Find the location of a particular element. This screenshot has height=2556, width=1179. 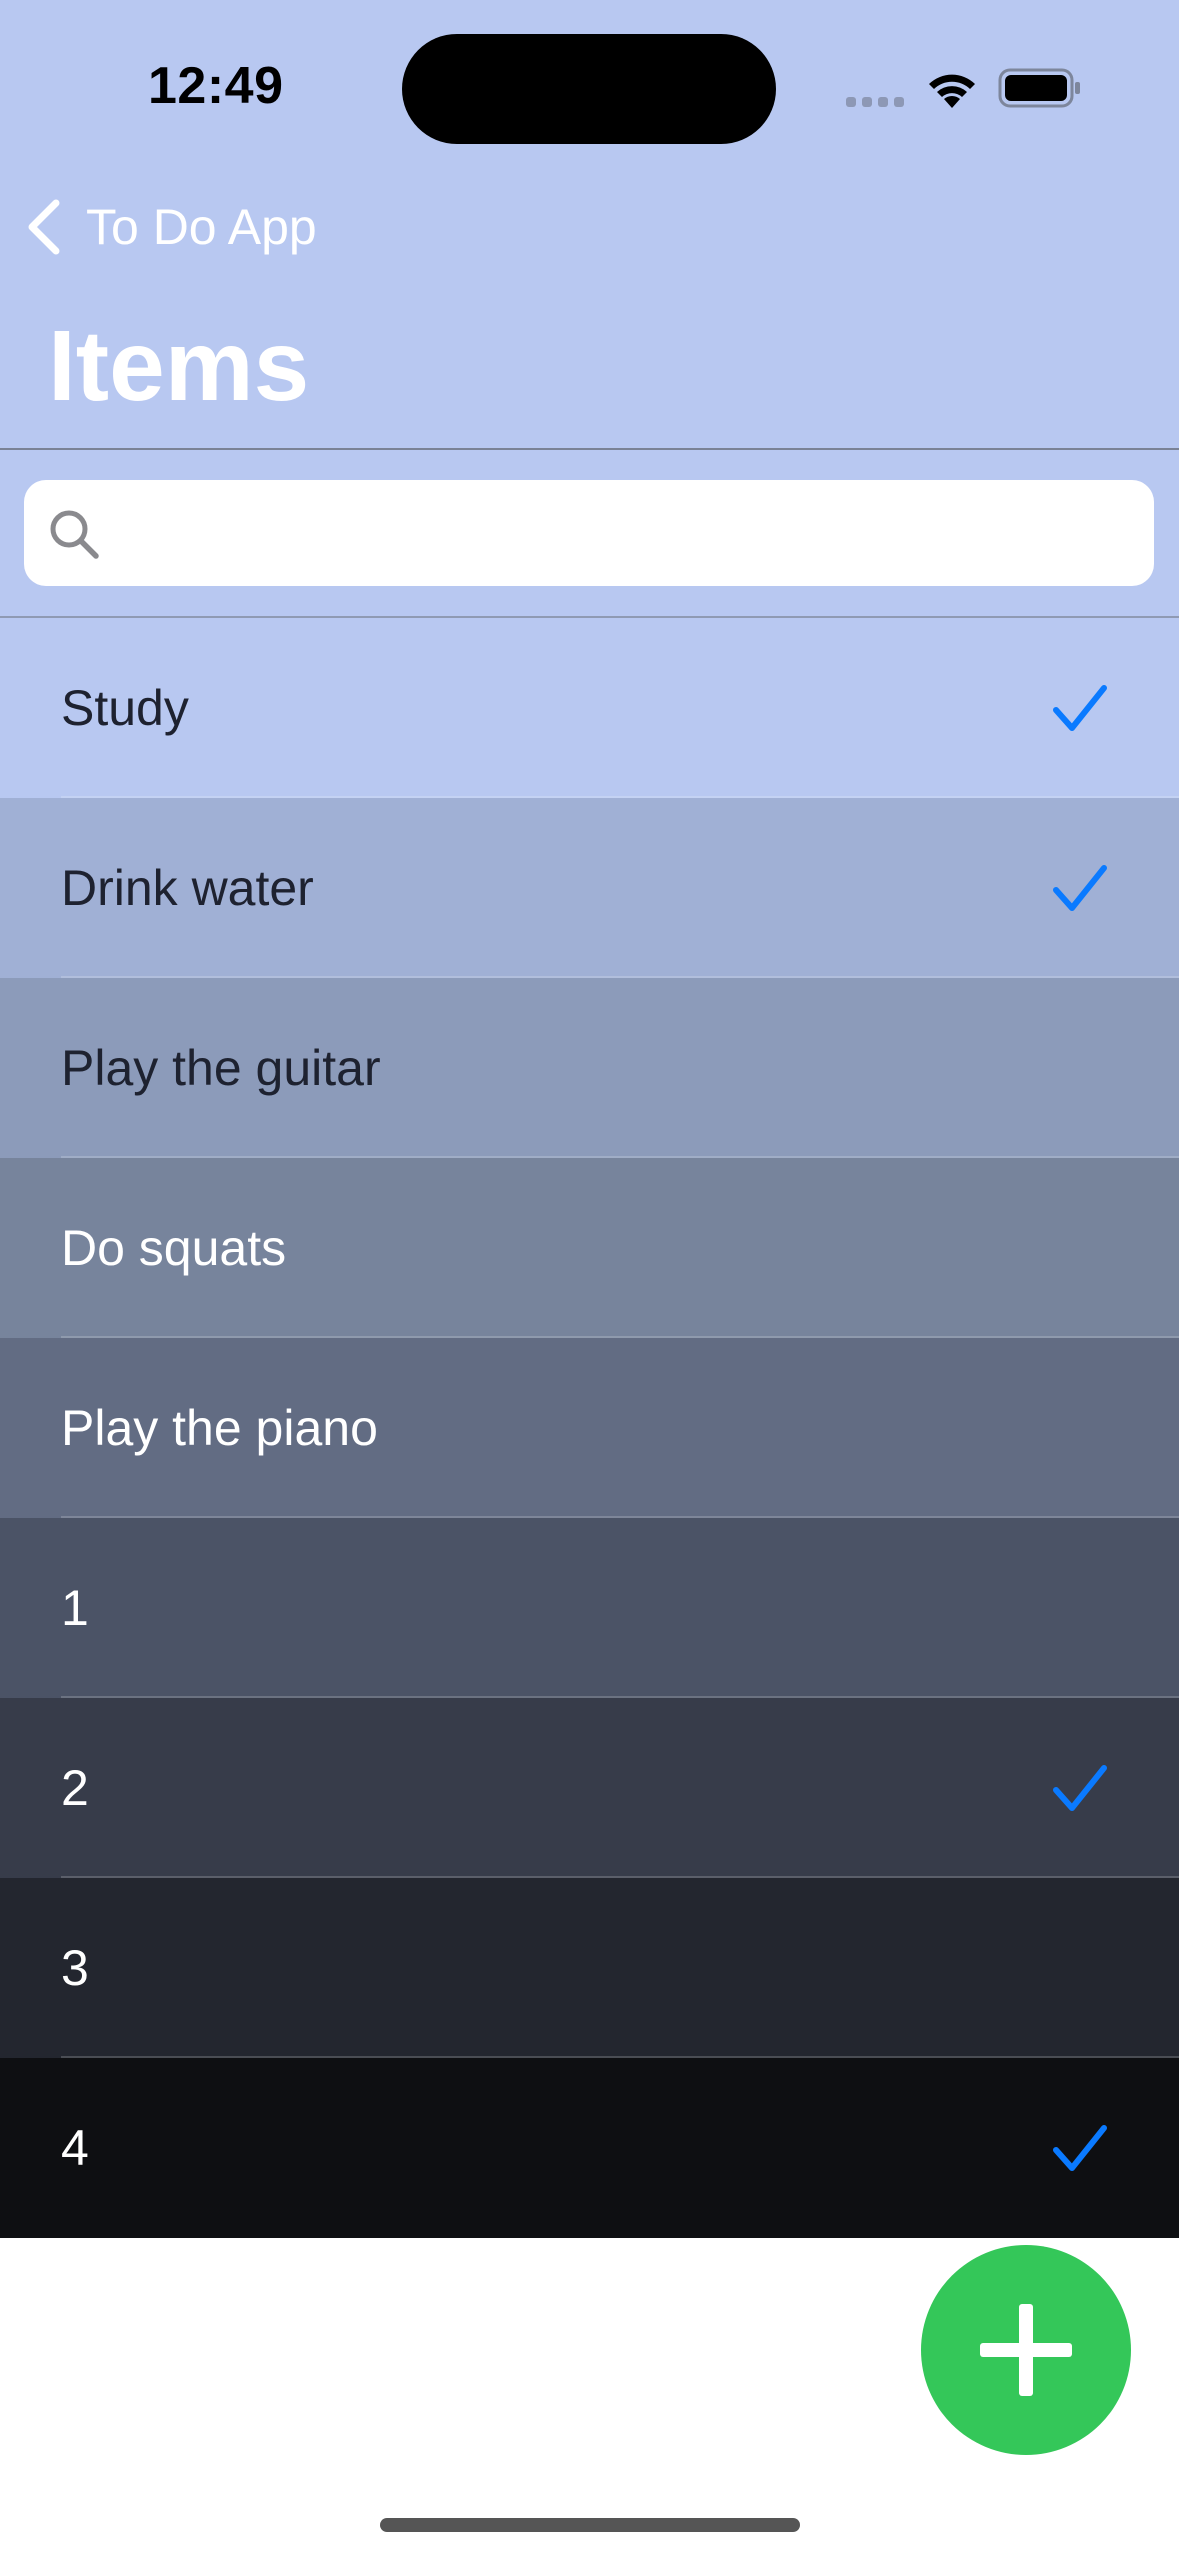

plus-icon is located at coordinates (1026, 2350).